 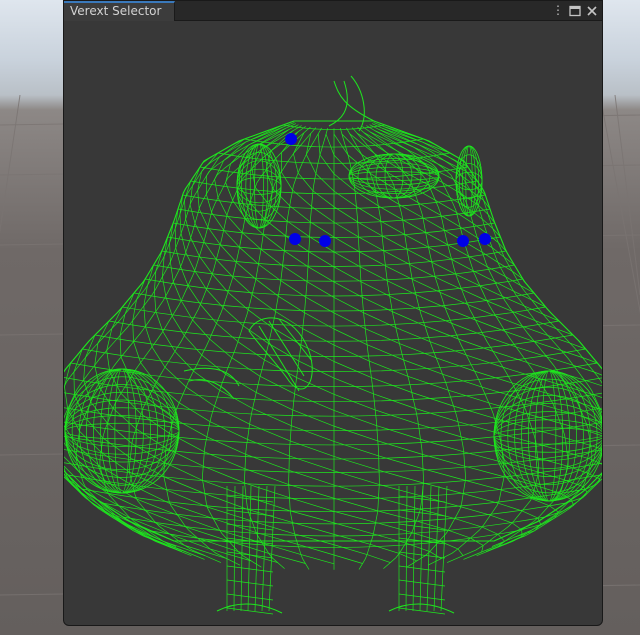 What do you see at coordinates (558, 10) in the screenshot?
I see `kebab-menu-icon: ⋮` at bounding box center [558, 10].